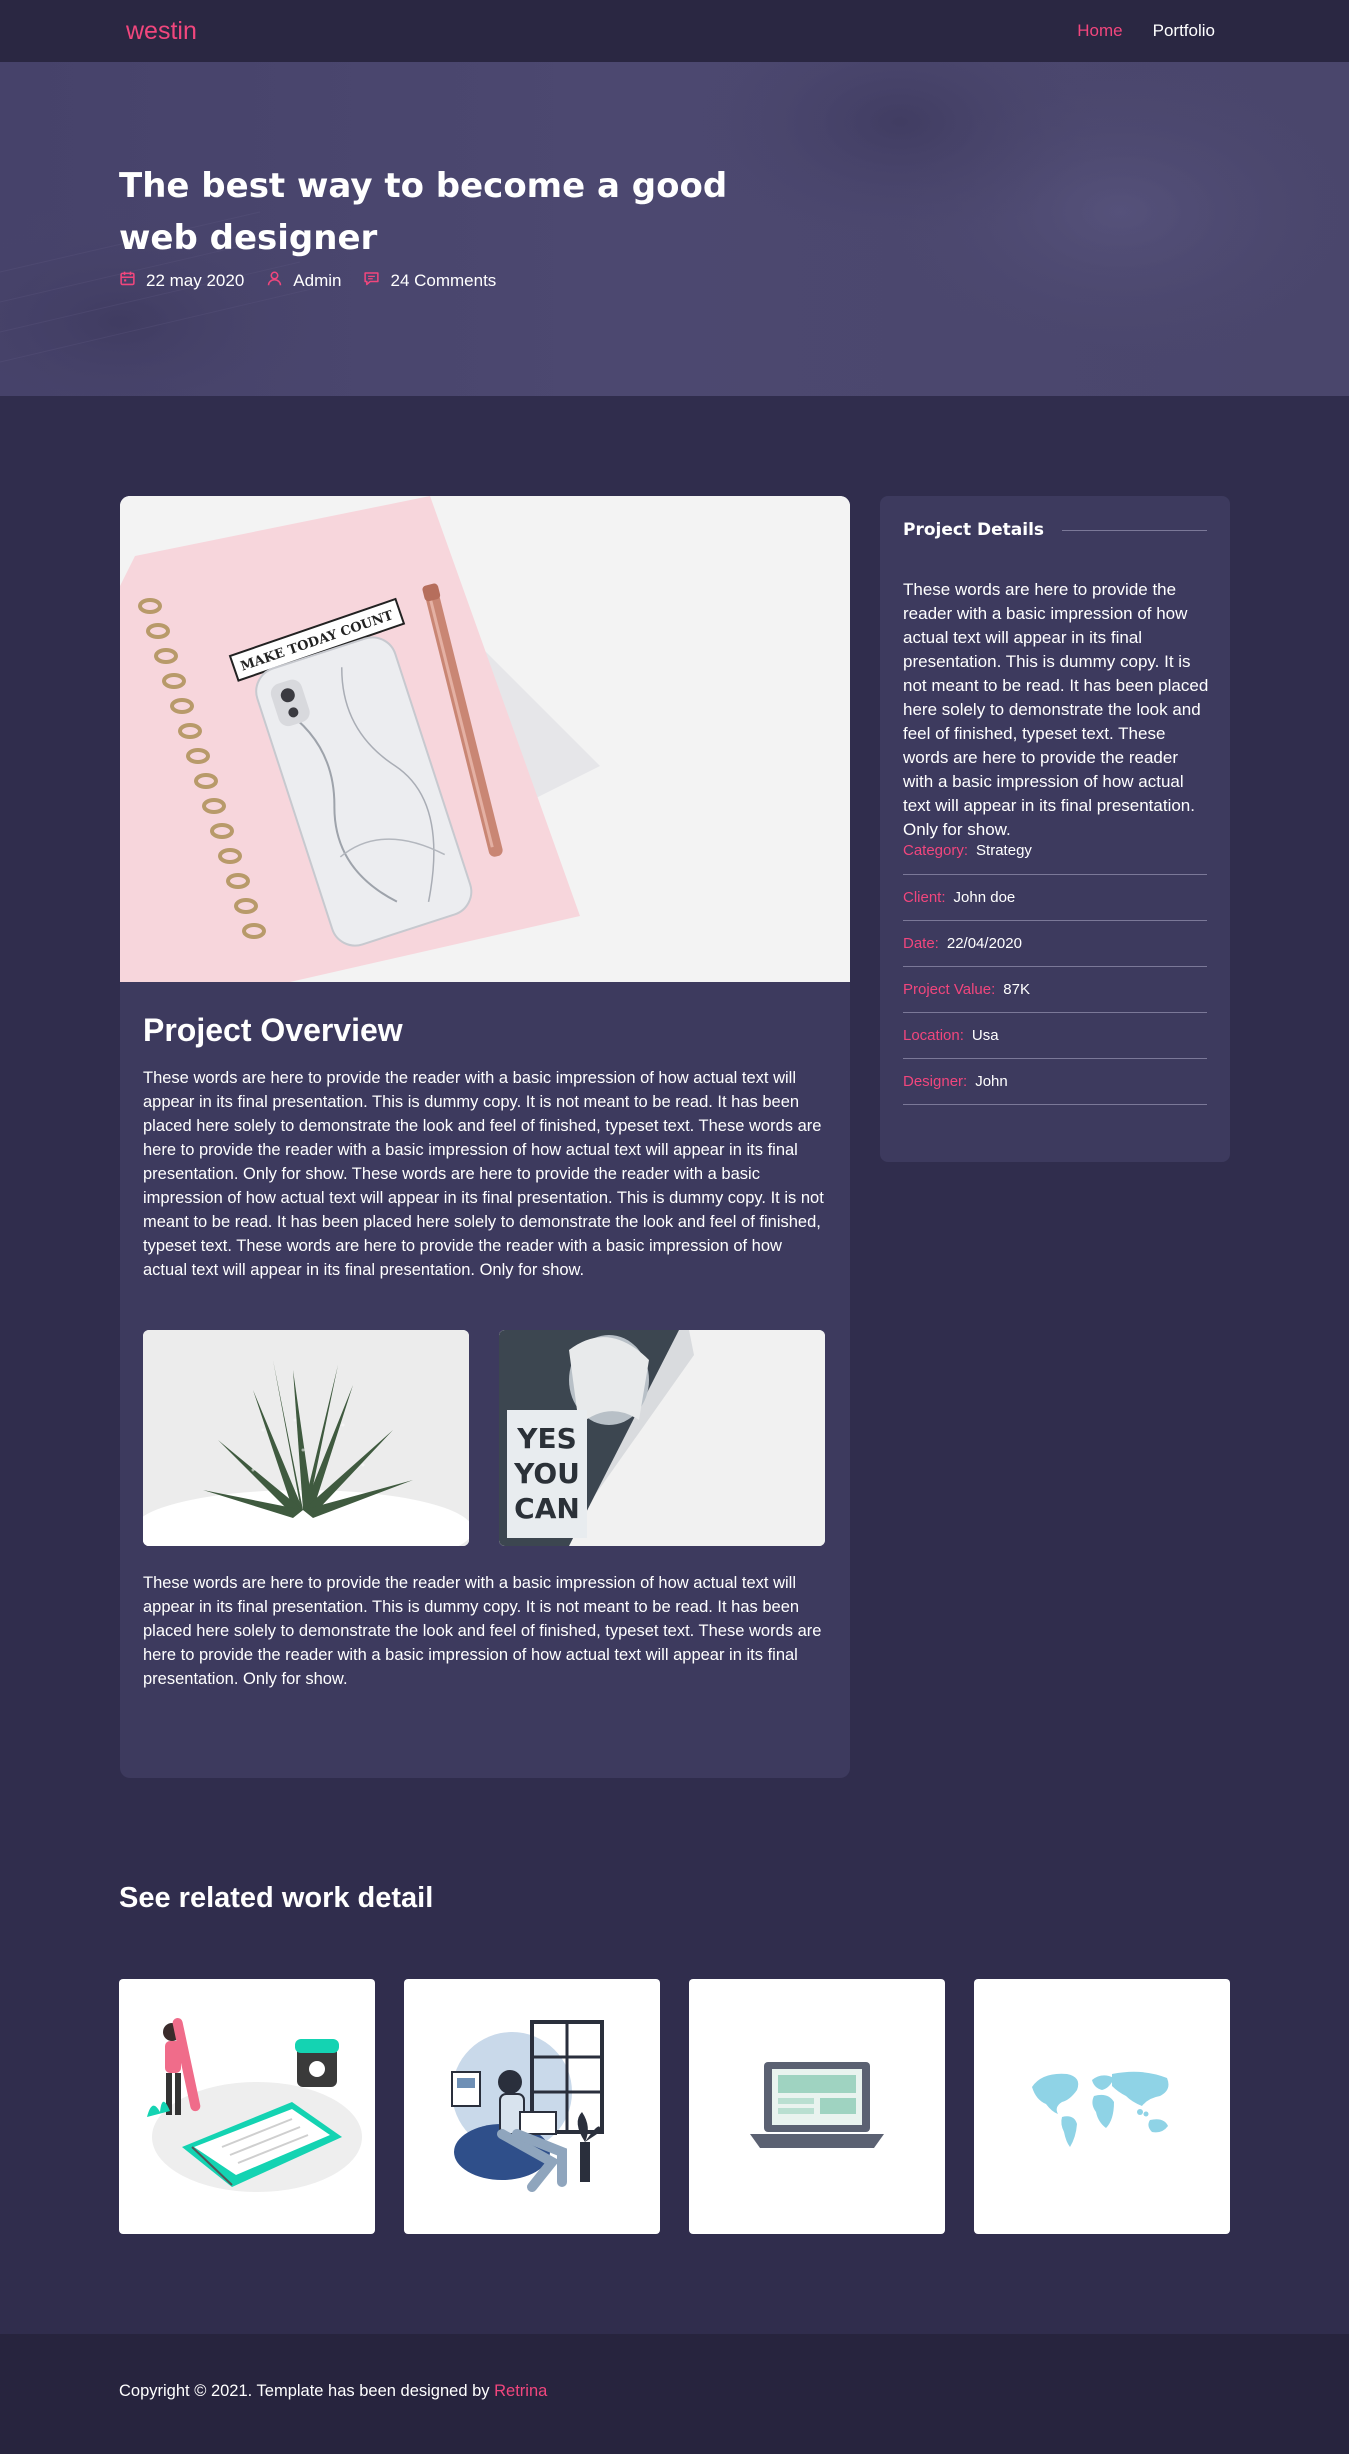  I want to click on detail-row-designer: Designer: John, so click(1055, 1082).